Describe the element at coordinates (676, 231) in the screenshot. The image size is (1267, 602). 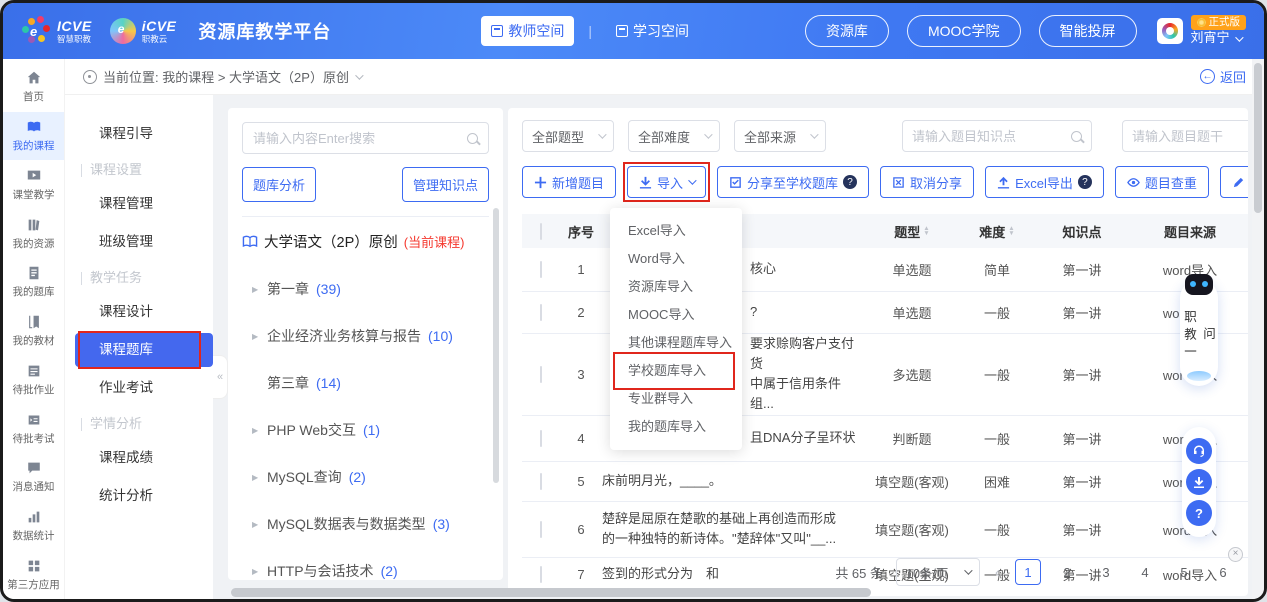
I see `menu-item-excel-import: Excel导入` at that location.